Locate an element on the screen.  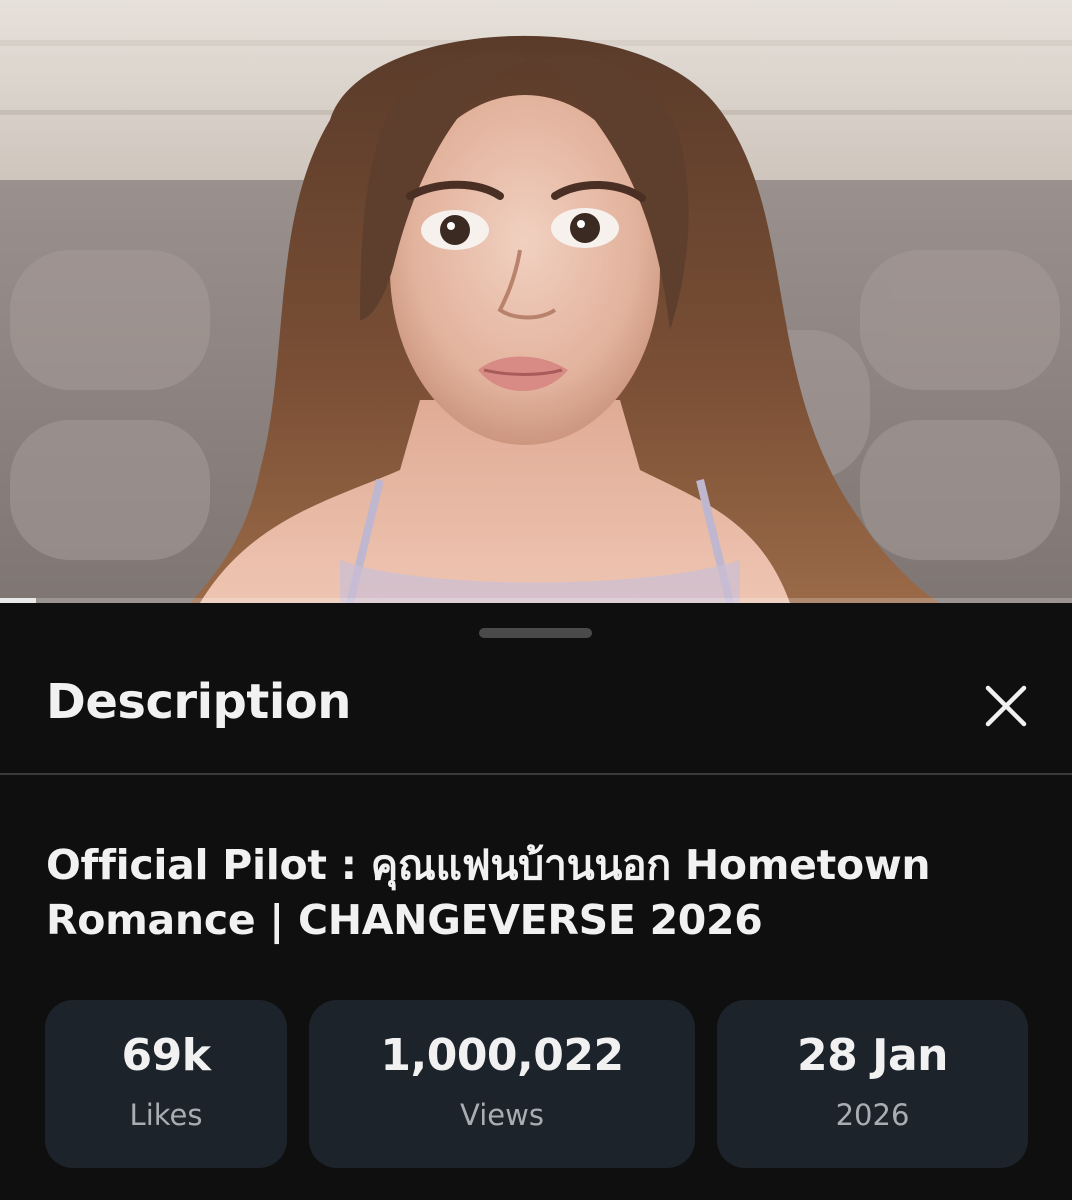
likes-label: Likes is located at coordinates (166, 1115).